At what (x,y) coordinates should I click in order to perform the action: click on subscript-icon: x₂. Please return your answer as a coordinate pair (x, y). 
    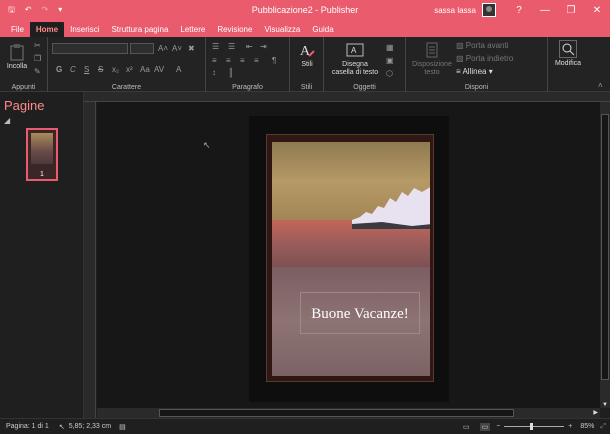
    Looking at the image, I should click on (115, 69).